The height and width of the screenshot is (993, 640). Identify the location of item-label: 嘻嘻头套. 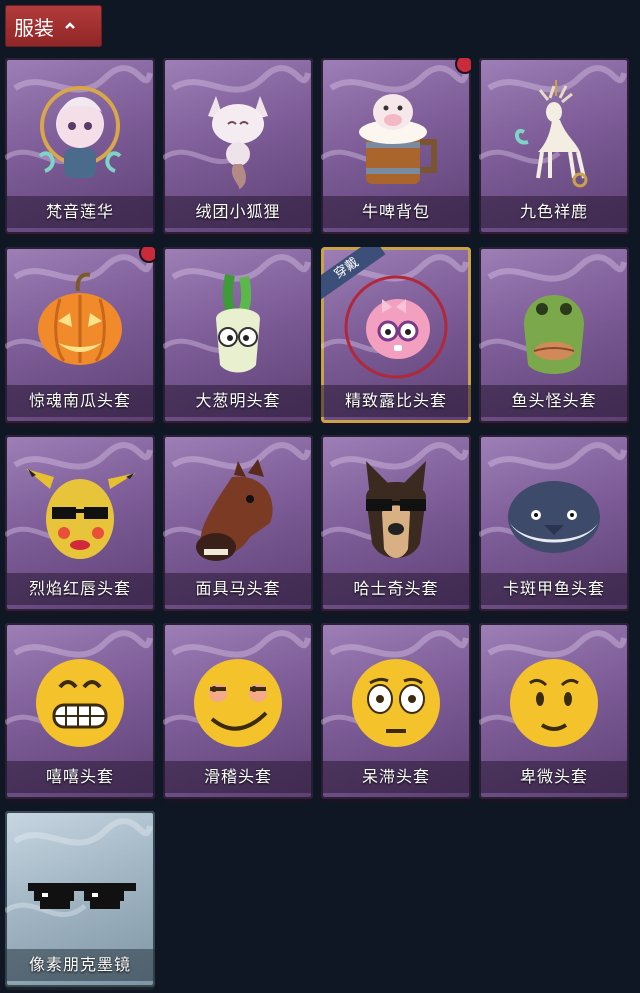
(80, 777).